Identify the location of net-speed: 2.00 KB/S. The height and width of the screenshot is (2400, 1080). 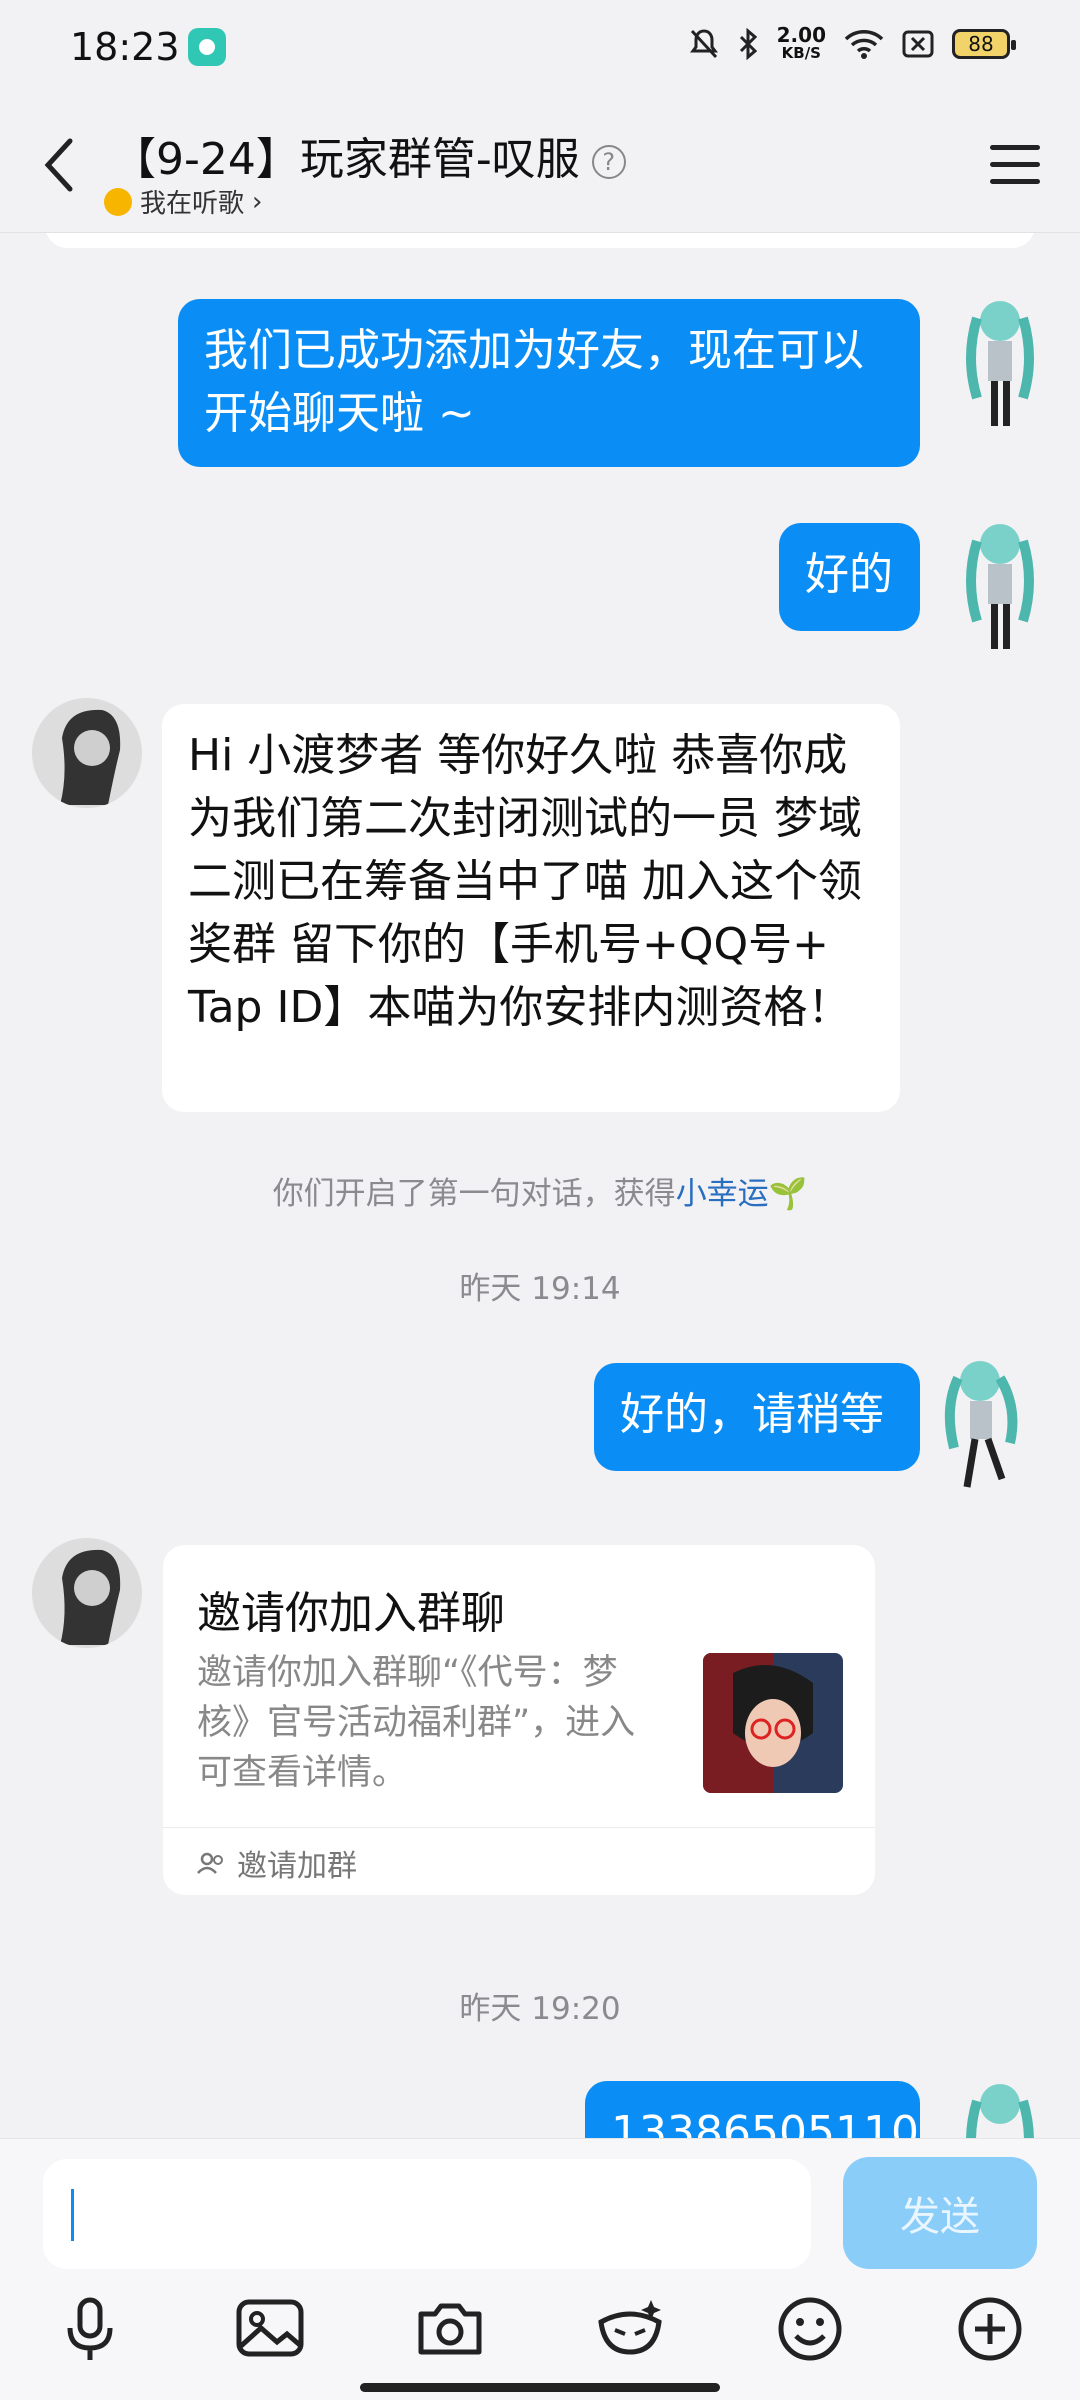
(801, 42).